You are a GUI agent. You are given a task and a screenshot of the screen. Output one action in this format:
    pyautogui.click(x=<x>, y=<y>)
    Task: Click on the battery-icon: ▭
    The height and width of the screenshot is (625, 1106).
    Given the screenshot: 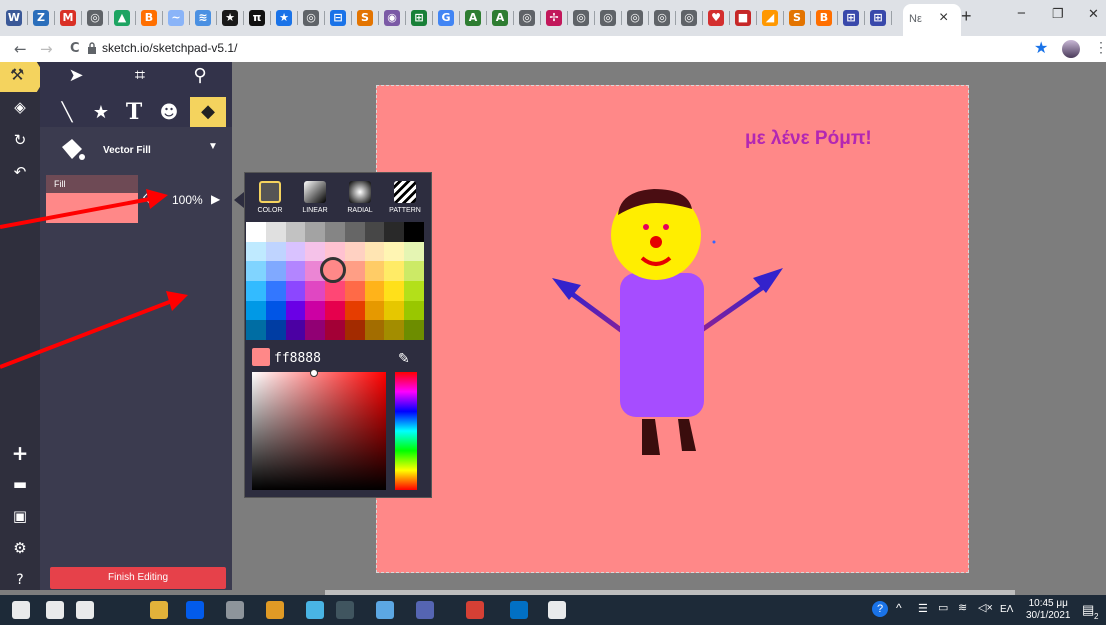 What is the action you would take?
    pyautogui.click(x=943, y=607)
    